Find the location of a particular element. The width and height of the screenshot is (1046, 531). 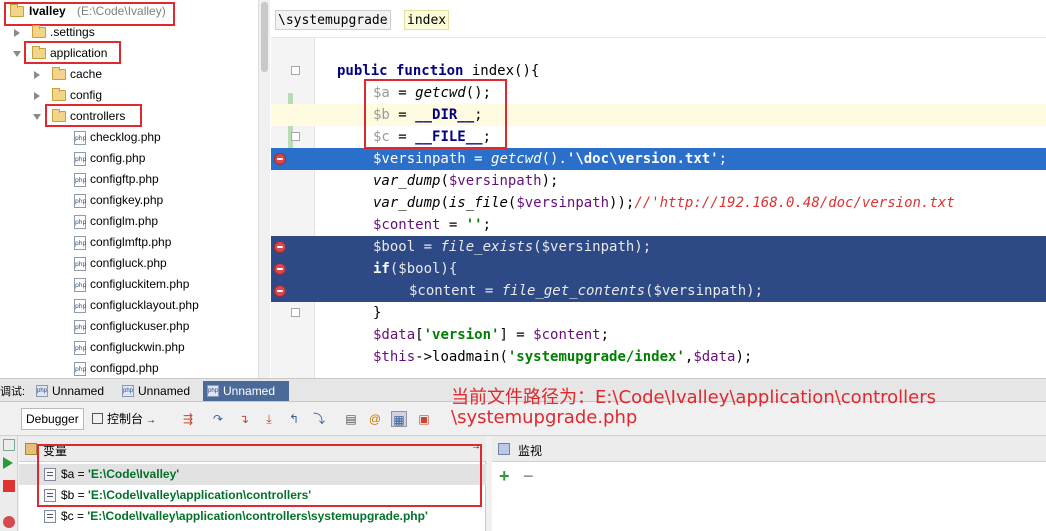

watch-title: 监视 is located at coordinates (530, 451).